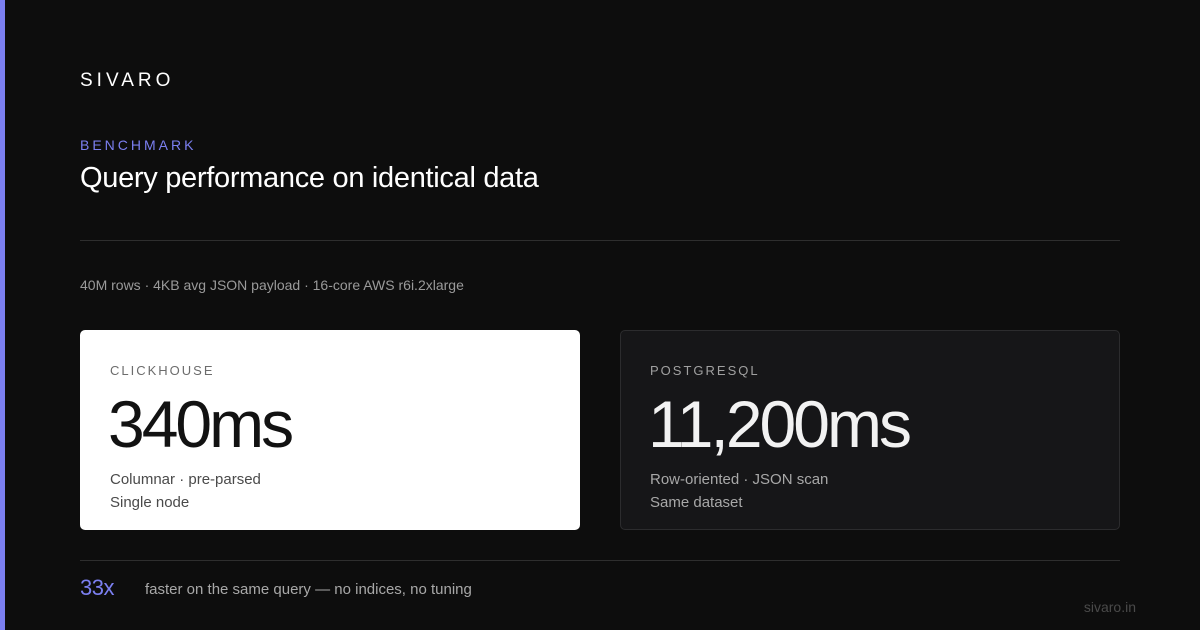 Image resolution: width=1200 pixels, height=630 pixels. I want to click on page-title: Query performance on identical data, so click(309, 178).